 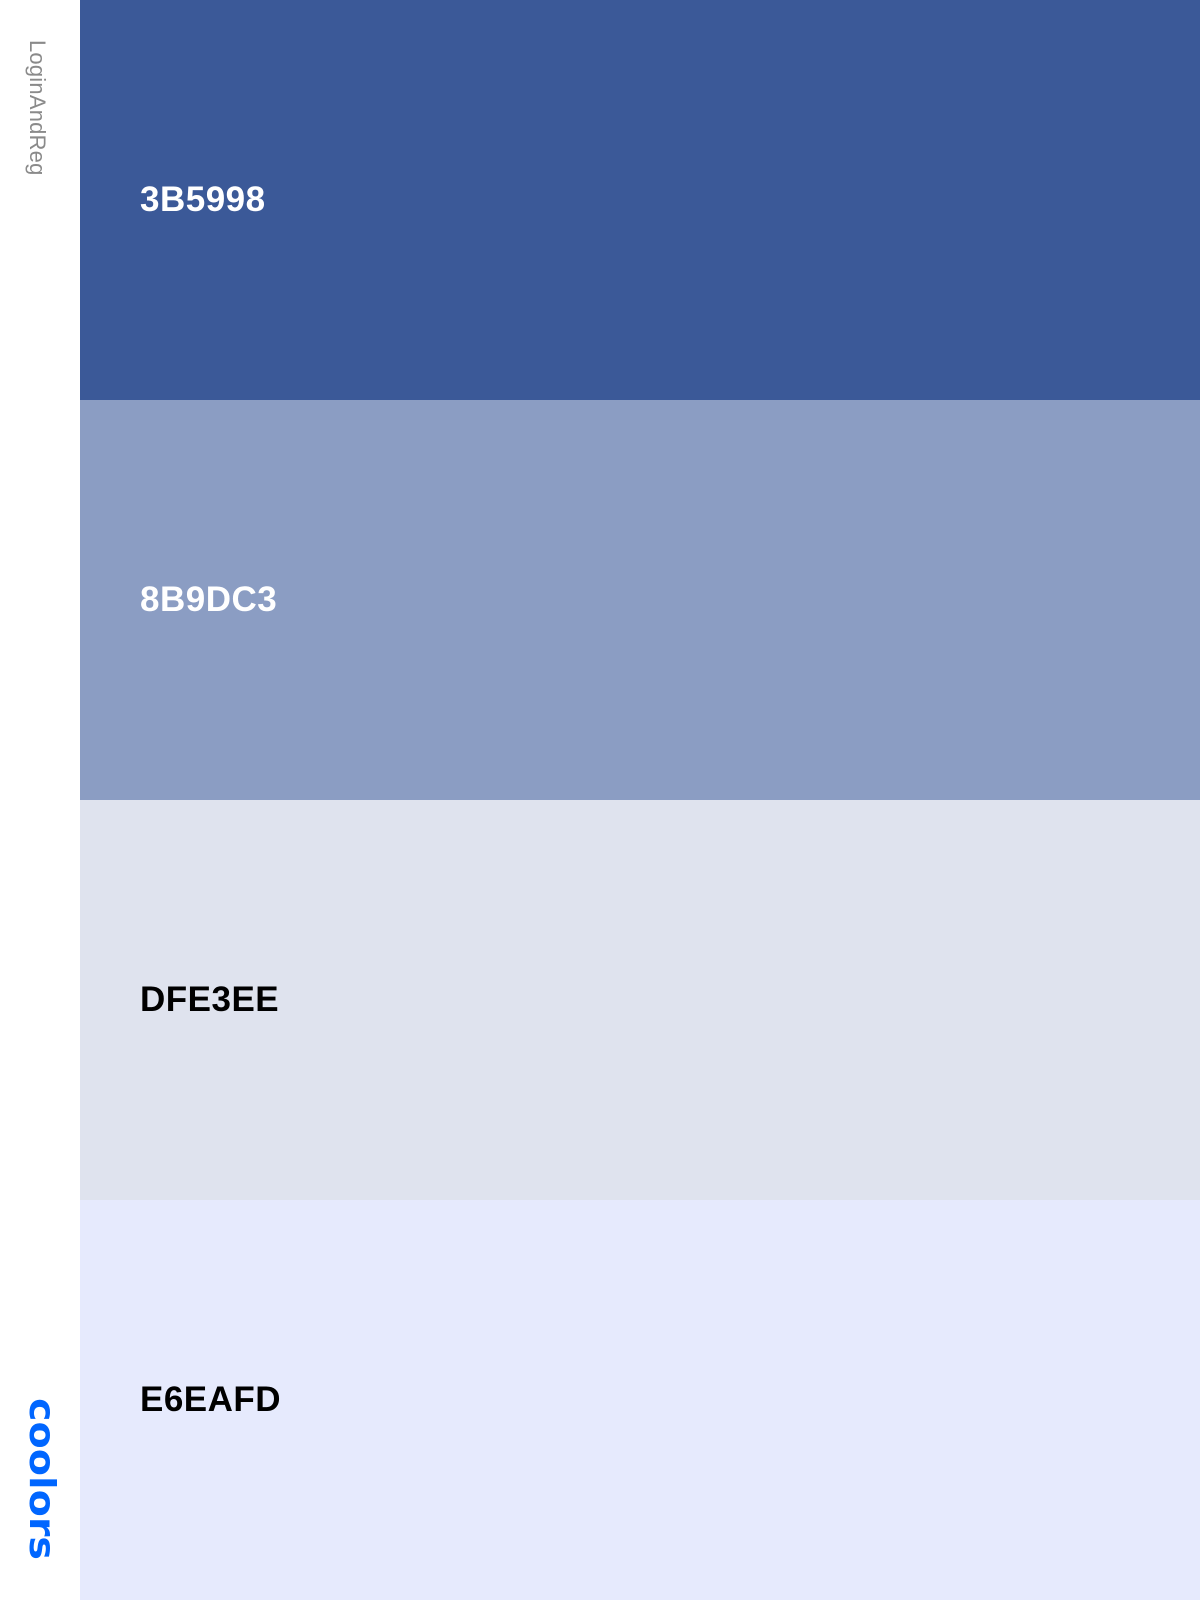 What do you see at coordinates (210, 1400) in the screenshot?
I see `swatch-hex-code: E6EAFD` at bounding box center [210, 1400].